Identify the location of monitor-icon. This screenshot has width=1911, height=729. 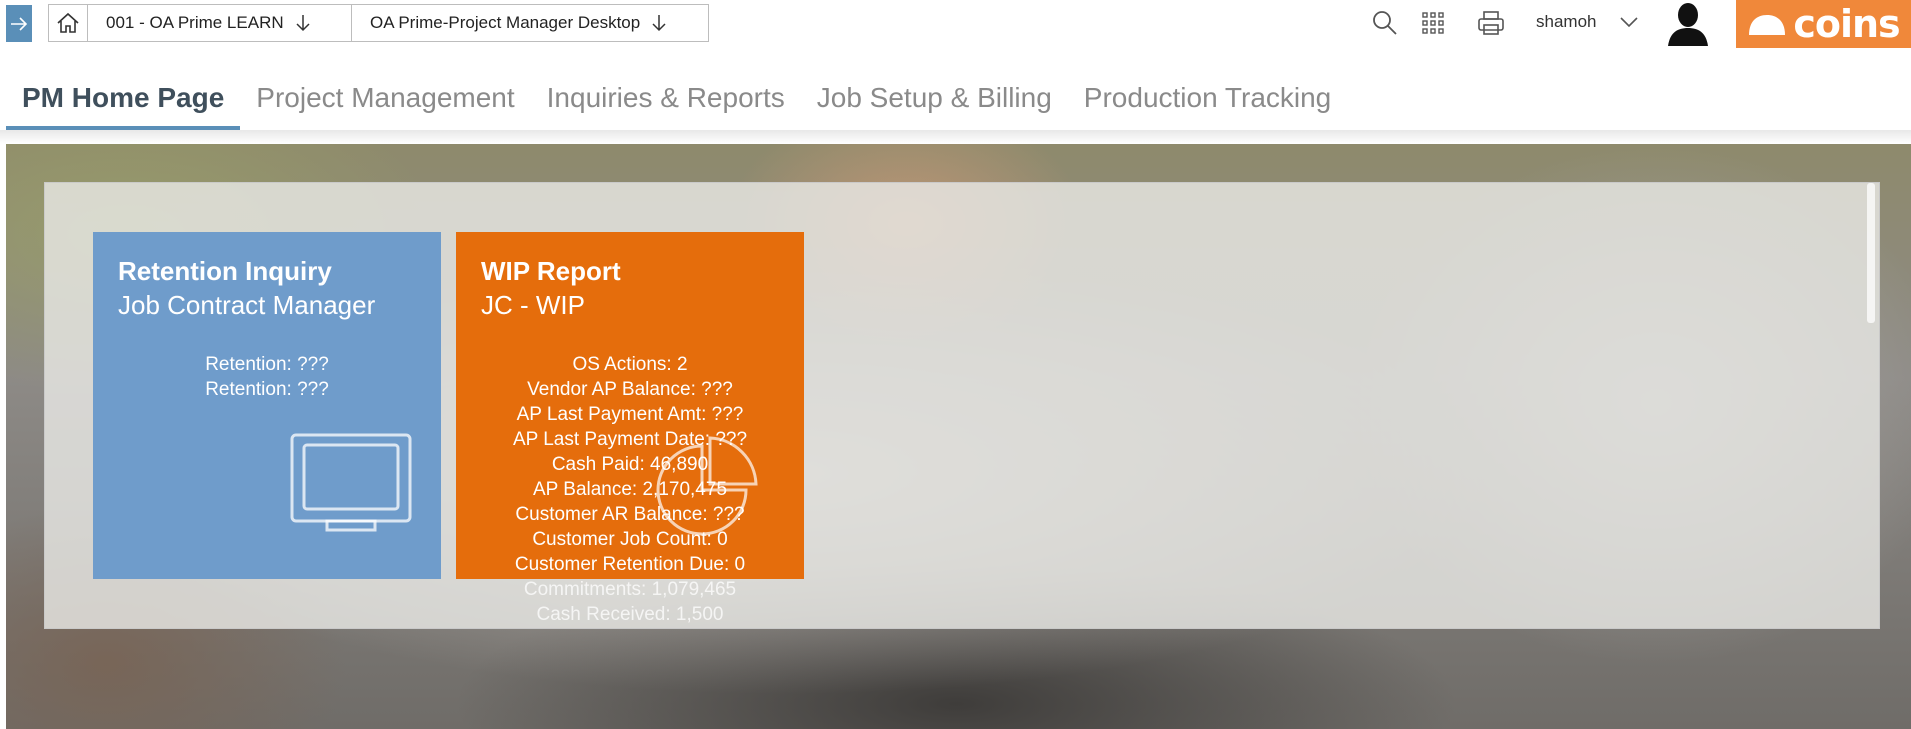
(351, 482).